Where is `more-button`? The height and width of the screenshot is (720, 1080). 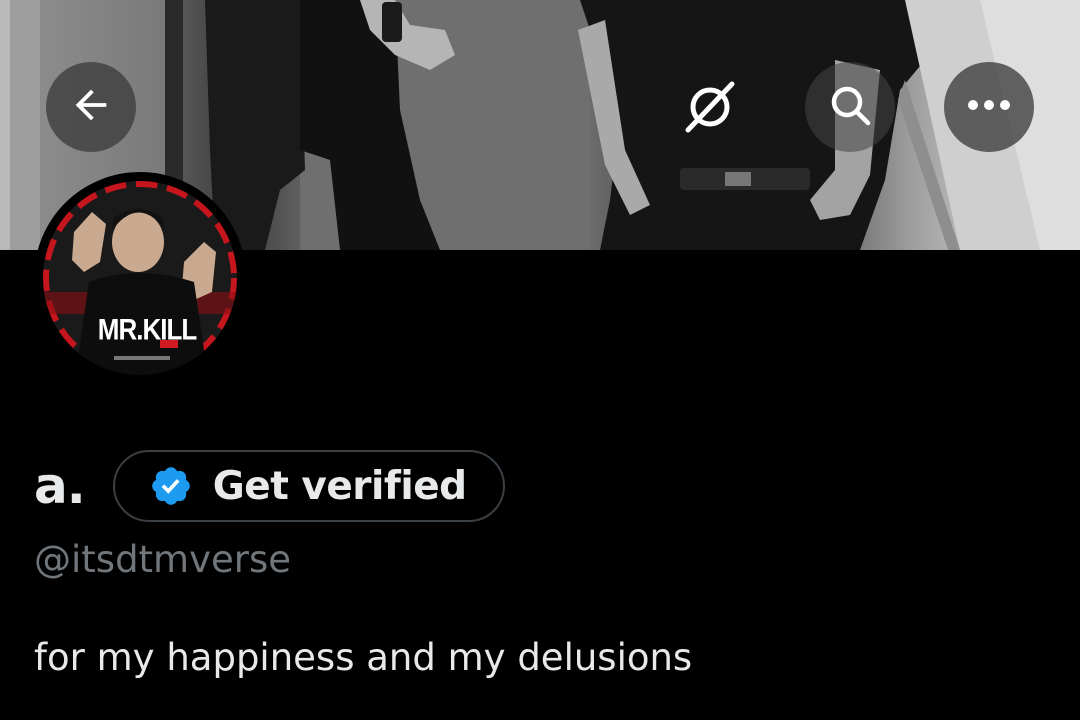
more-button is located at coordinates (989, 107).